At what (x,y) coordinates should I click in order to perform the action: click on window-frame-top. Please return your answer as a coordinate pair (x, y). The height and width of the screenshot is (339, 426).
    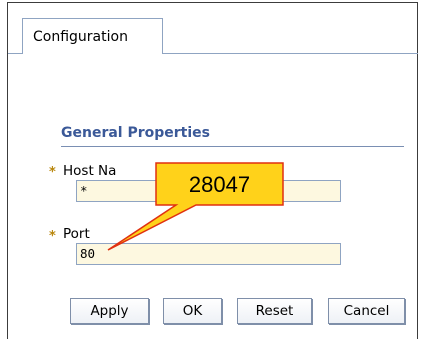
    Looking at the image, I should click on (212, 2).